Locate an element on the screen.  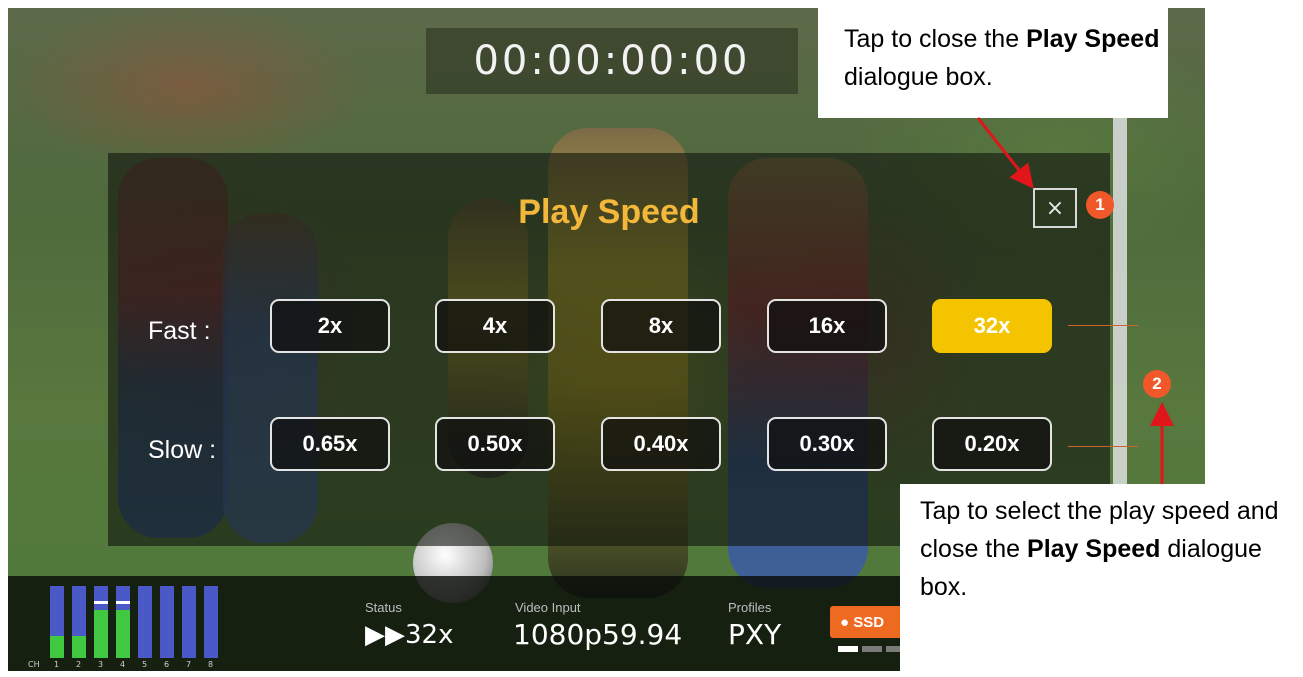
callout-badge-2: 2 is located at coordinates (1157, 384).